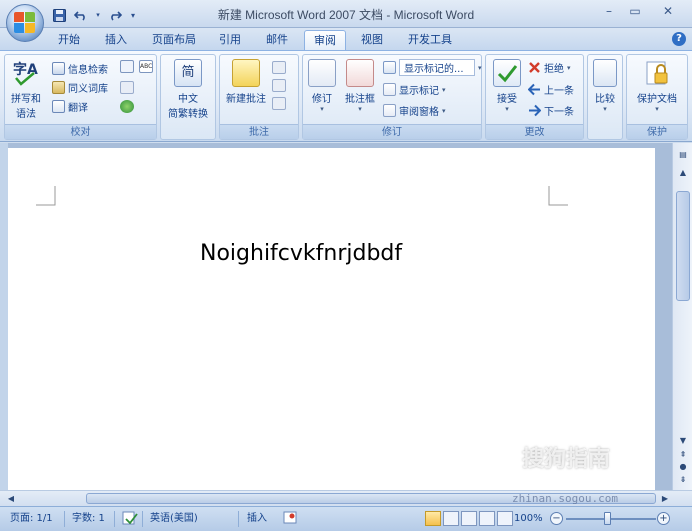 The width and height of the screenshot is (692, 531). What do you see at coordinates (657, 99) in the screenshot?
I see `protect-document-label: 保护文档` at bounding box center [657, 99].